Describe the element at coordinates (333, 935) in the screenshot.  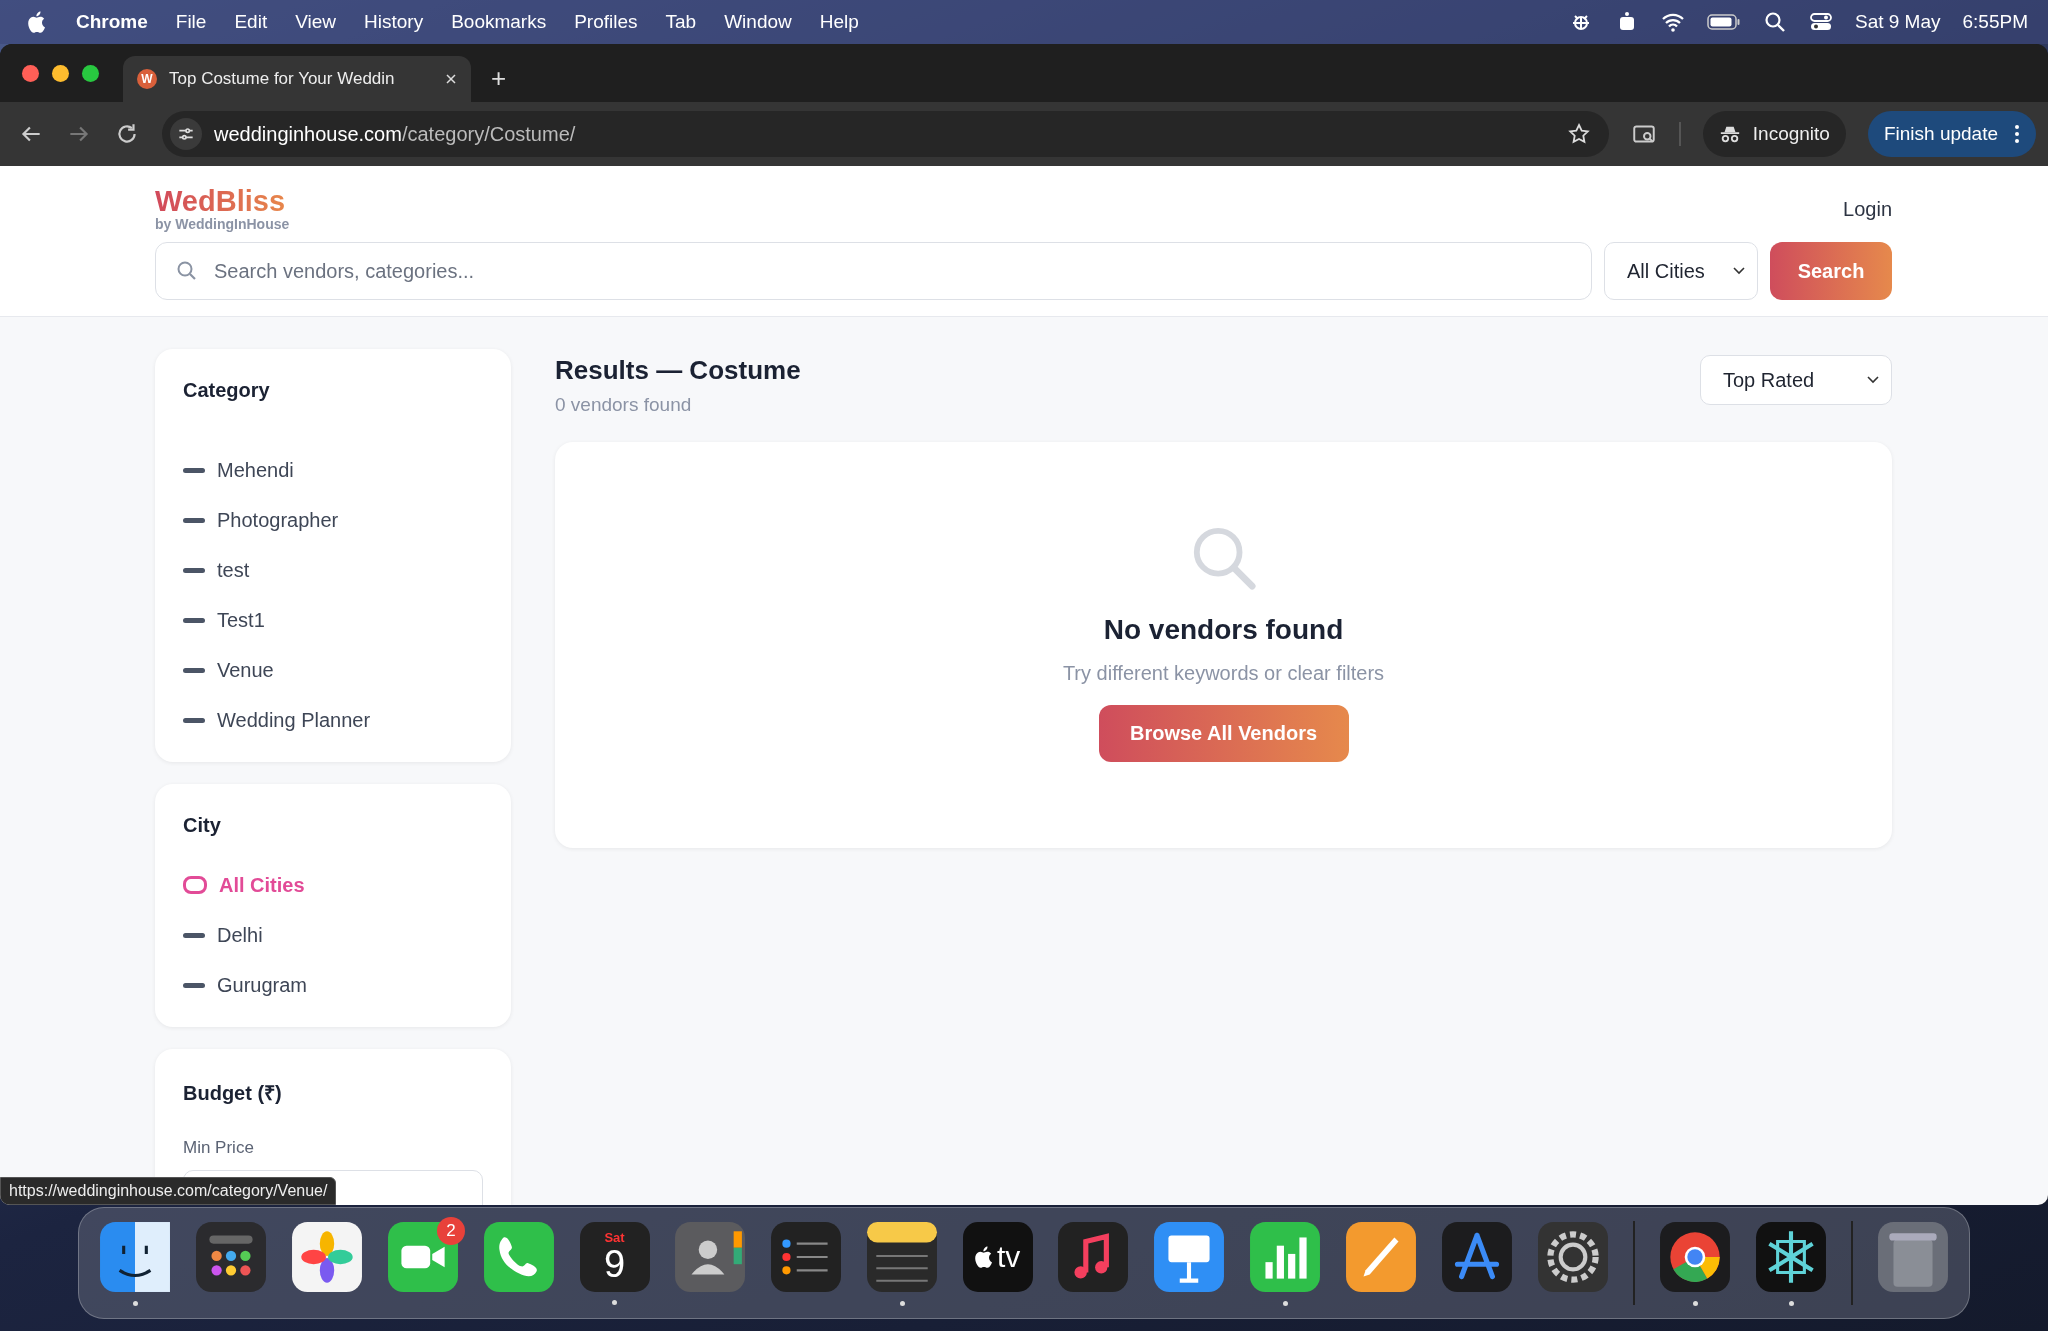
I see `filter-option: Delhi` at that location.